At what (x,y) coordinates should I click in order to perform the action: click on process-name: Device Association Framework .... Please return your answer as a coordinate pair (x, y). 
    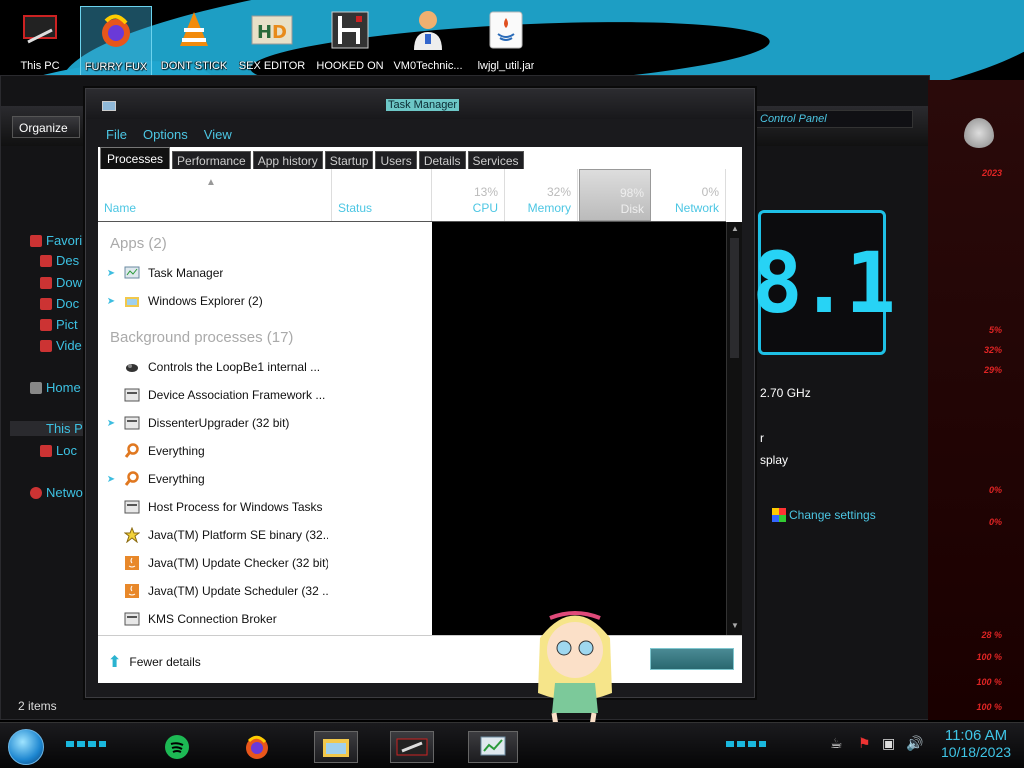
    Looking at the image, I should click on (237, 395).